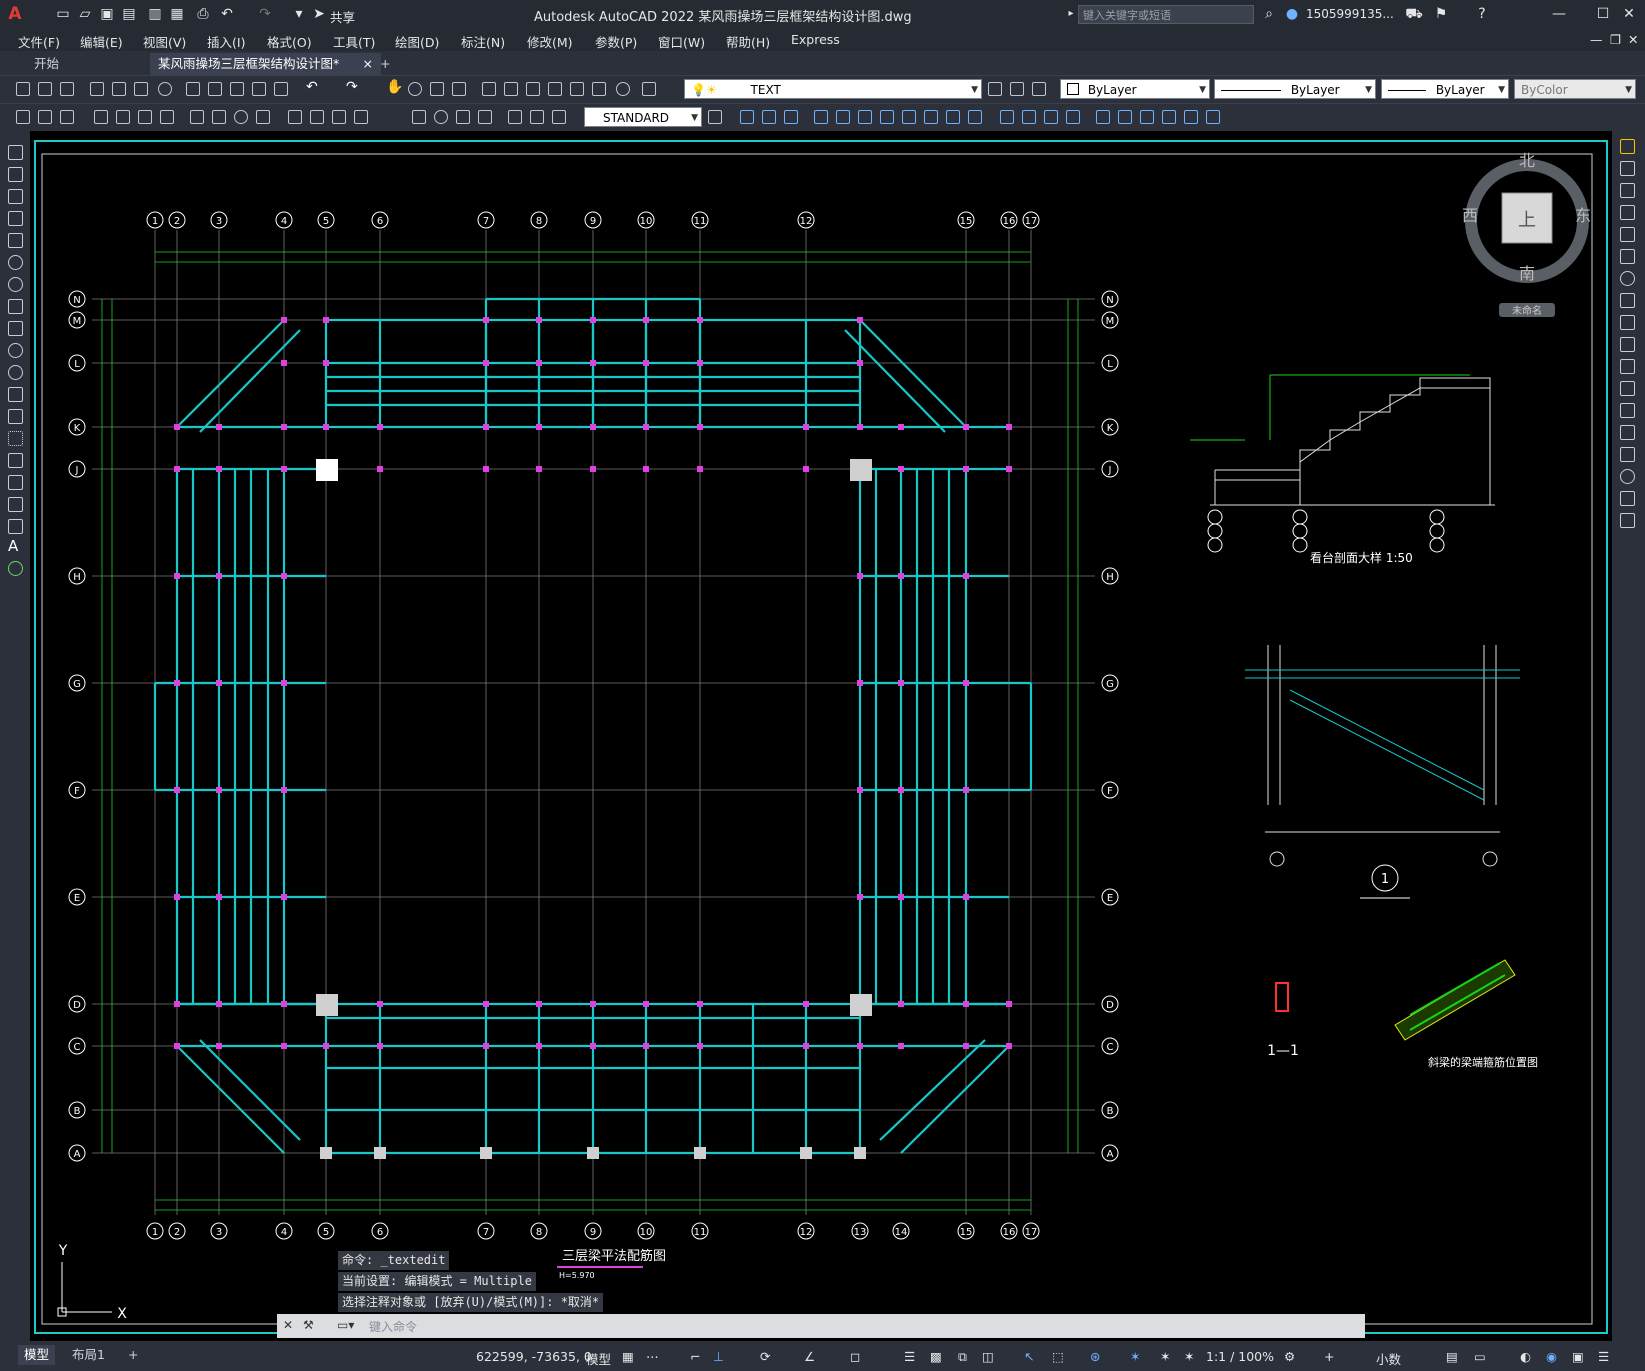 The width and height of the screenshot is (1645, 1371). Describe the element at coordinates (15, 152) in the screenshot. I see `line-icon` at that location.